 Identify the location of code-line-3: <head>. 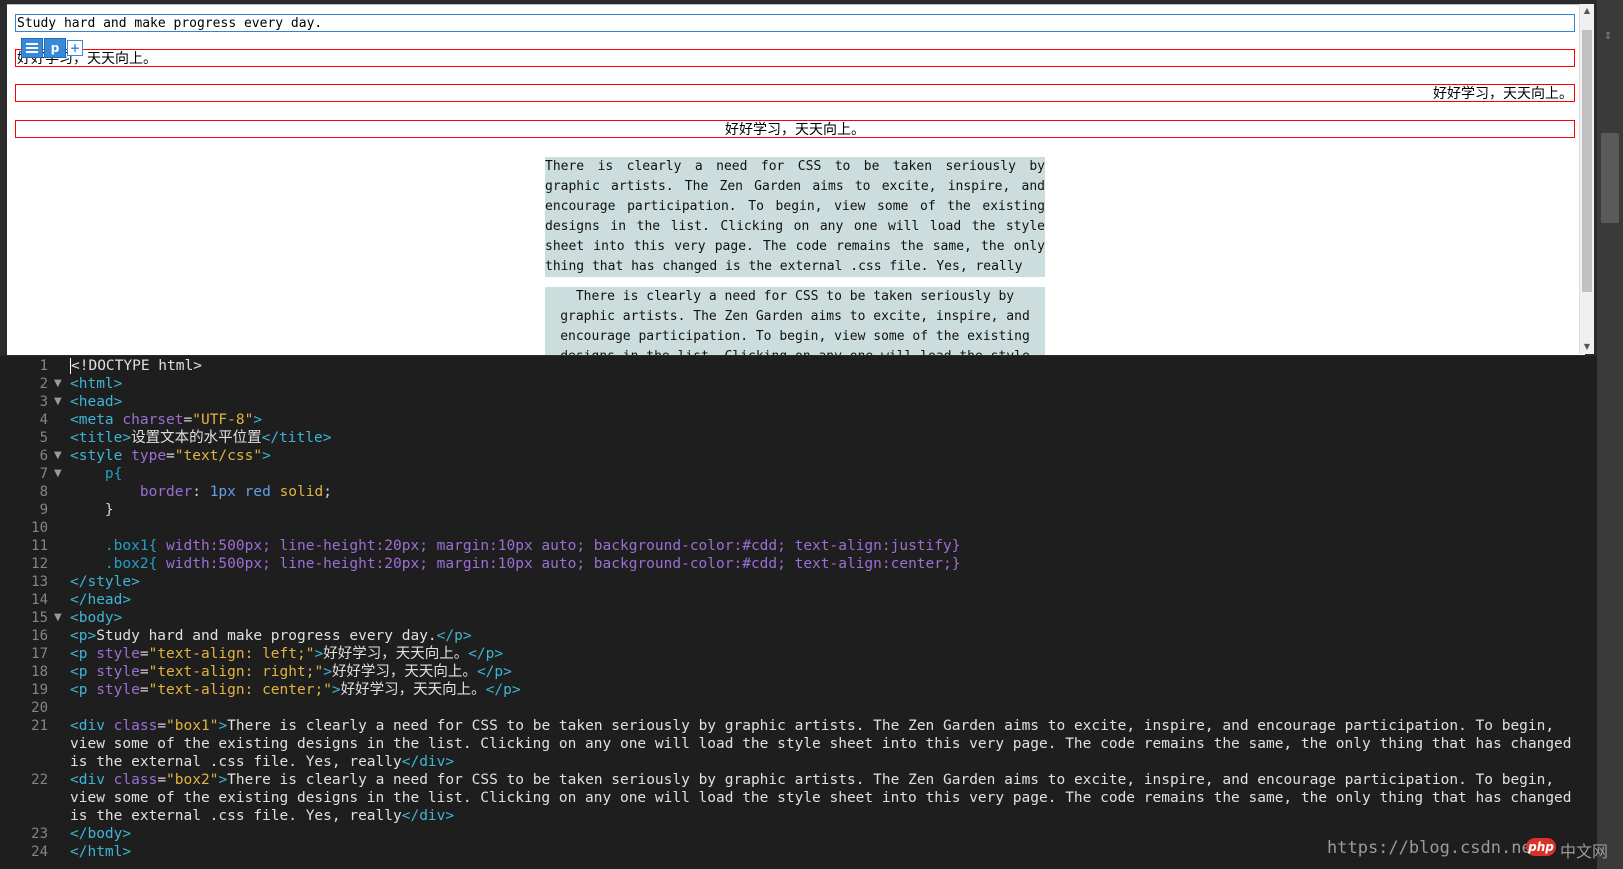
(830, 402).